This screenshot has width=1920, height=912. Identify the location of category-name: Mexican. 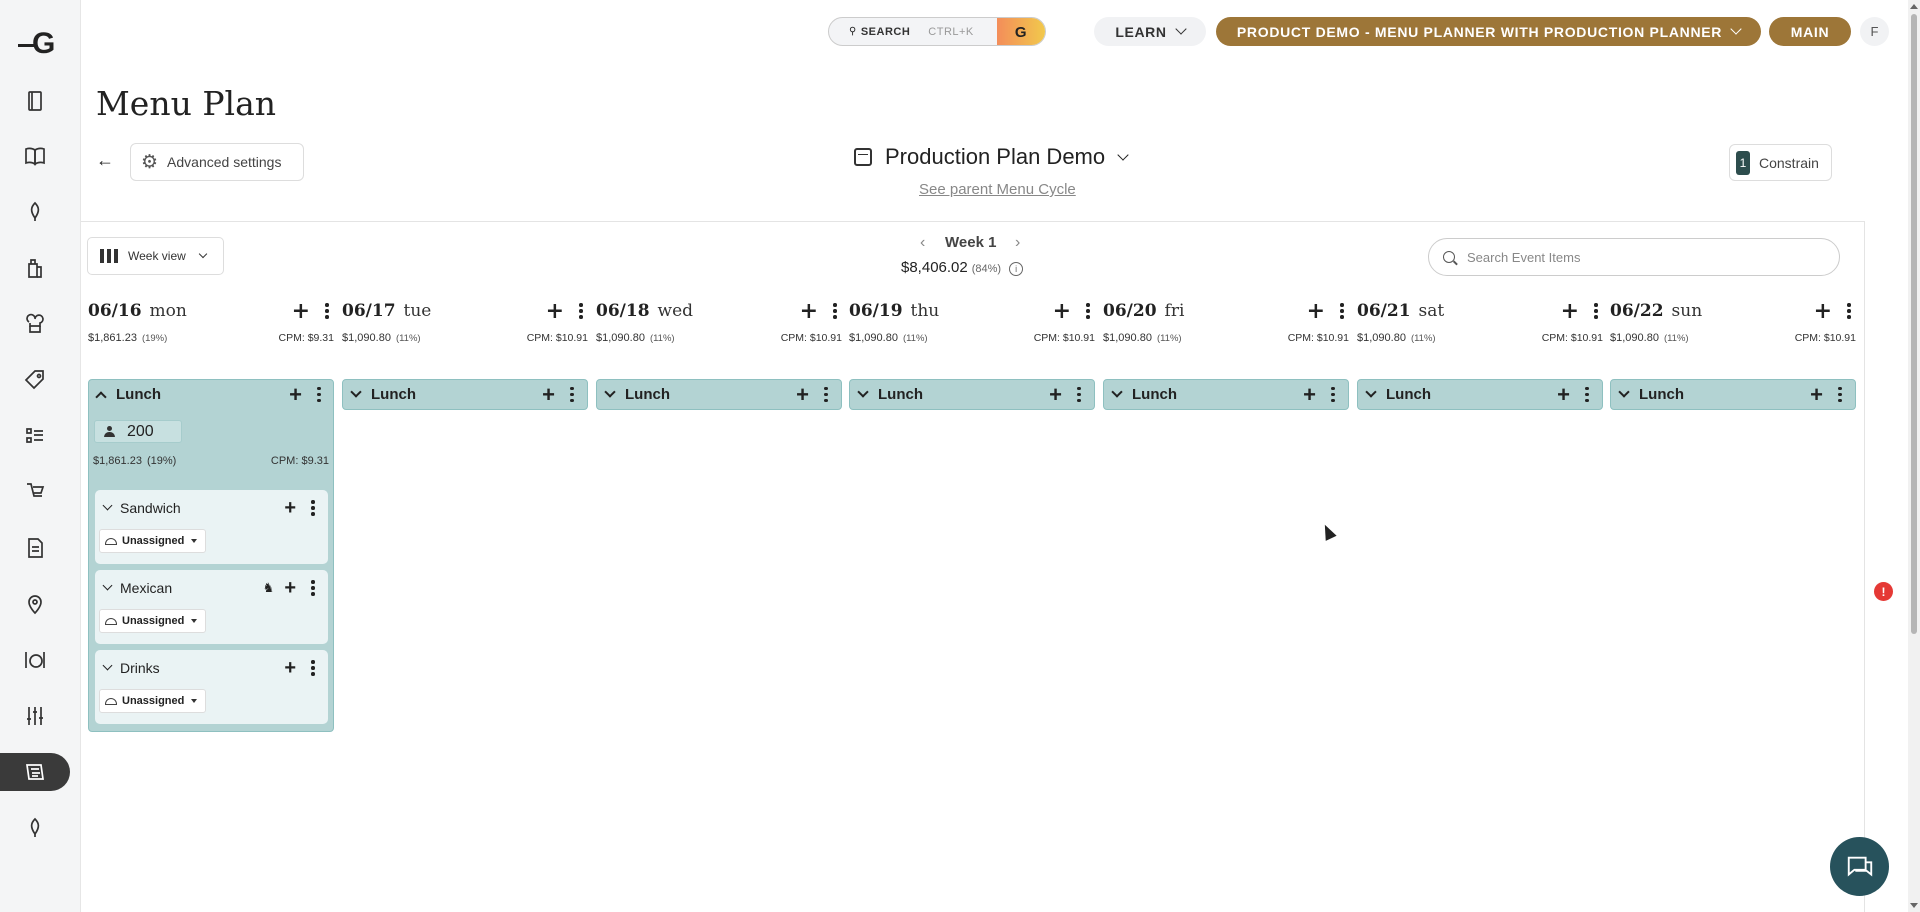
(146, 588).